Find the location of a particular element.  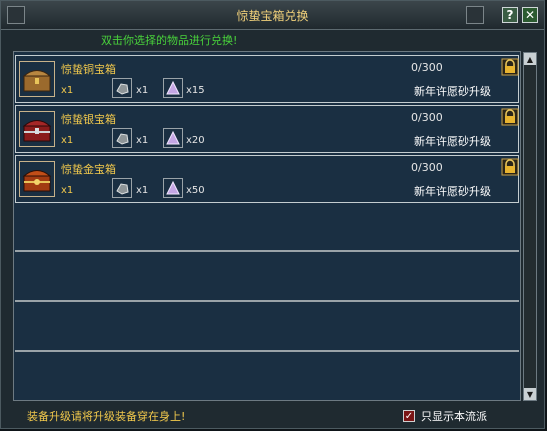

item-name: 惊蛰铜宝箱 is located at coordinates (88, 69).